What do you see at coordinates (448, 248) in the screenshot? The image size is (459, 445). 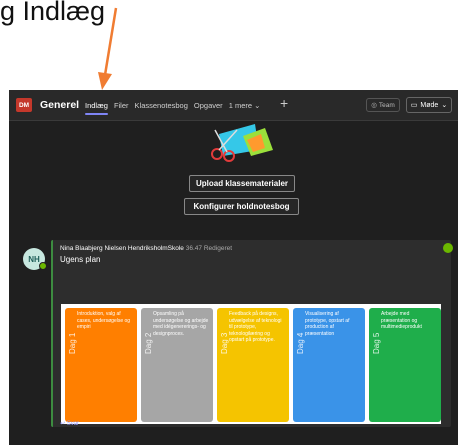 I see `reaction-icon` at bounding box center [448, 248].